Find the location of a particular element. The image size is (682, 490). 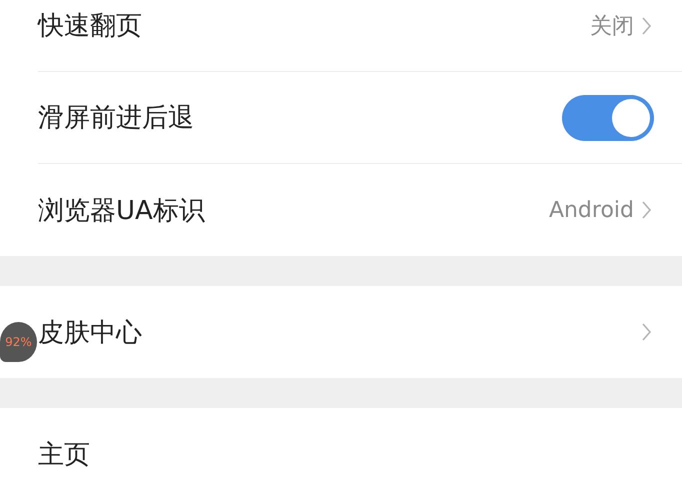

setting-label: 滑屏前进后退 is located at coordinates (116, 118).